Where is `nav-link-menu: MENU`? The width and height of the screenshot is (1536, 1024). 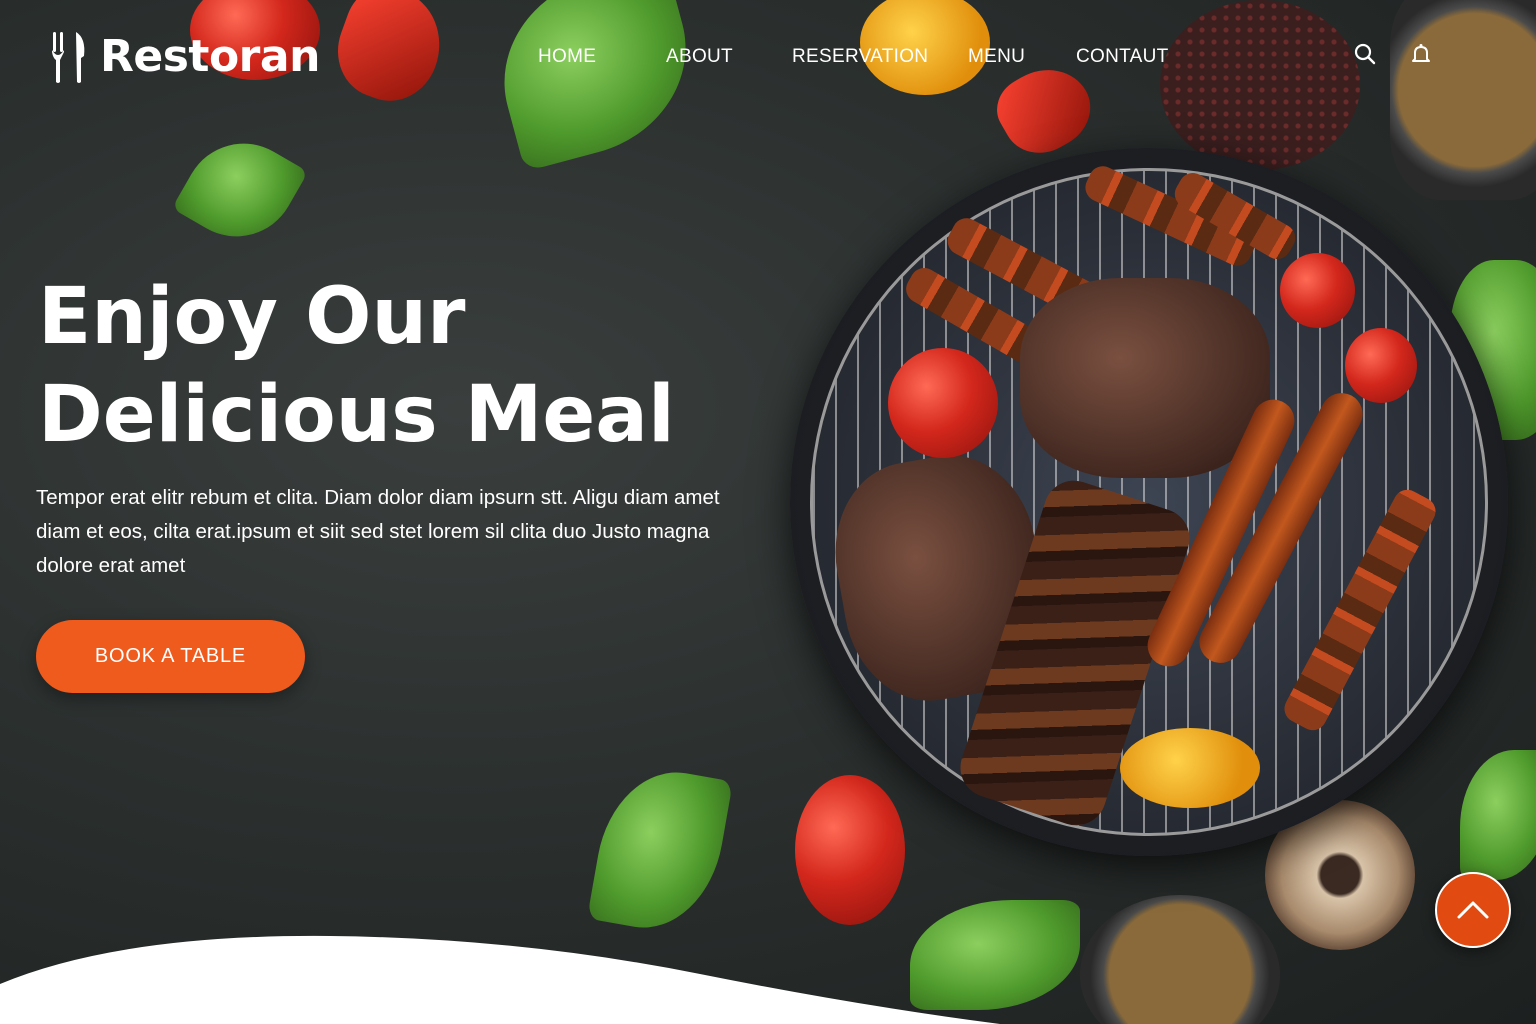
nav-link-menu: MENU is located at coordinates (996, 57).